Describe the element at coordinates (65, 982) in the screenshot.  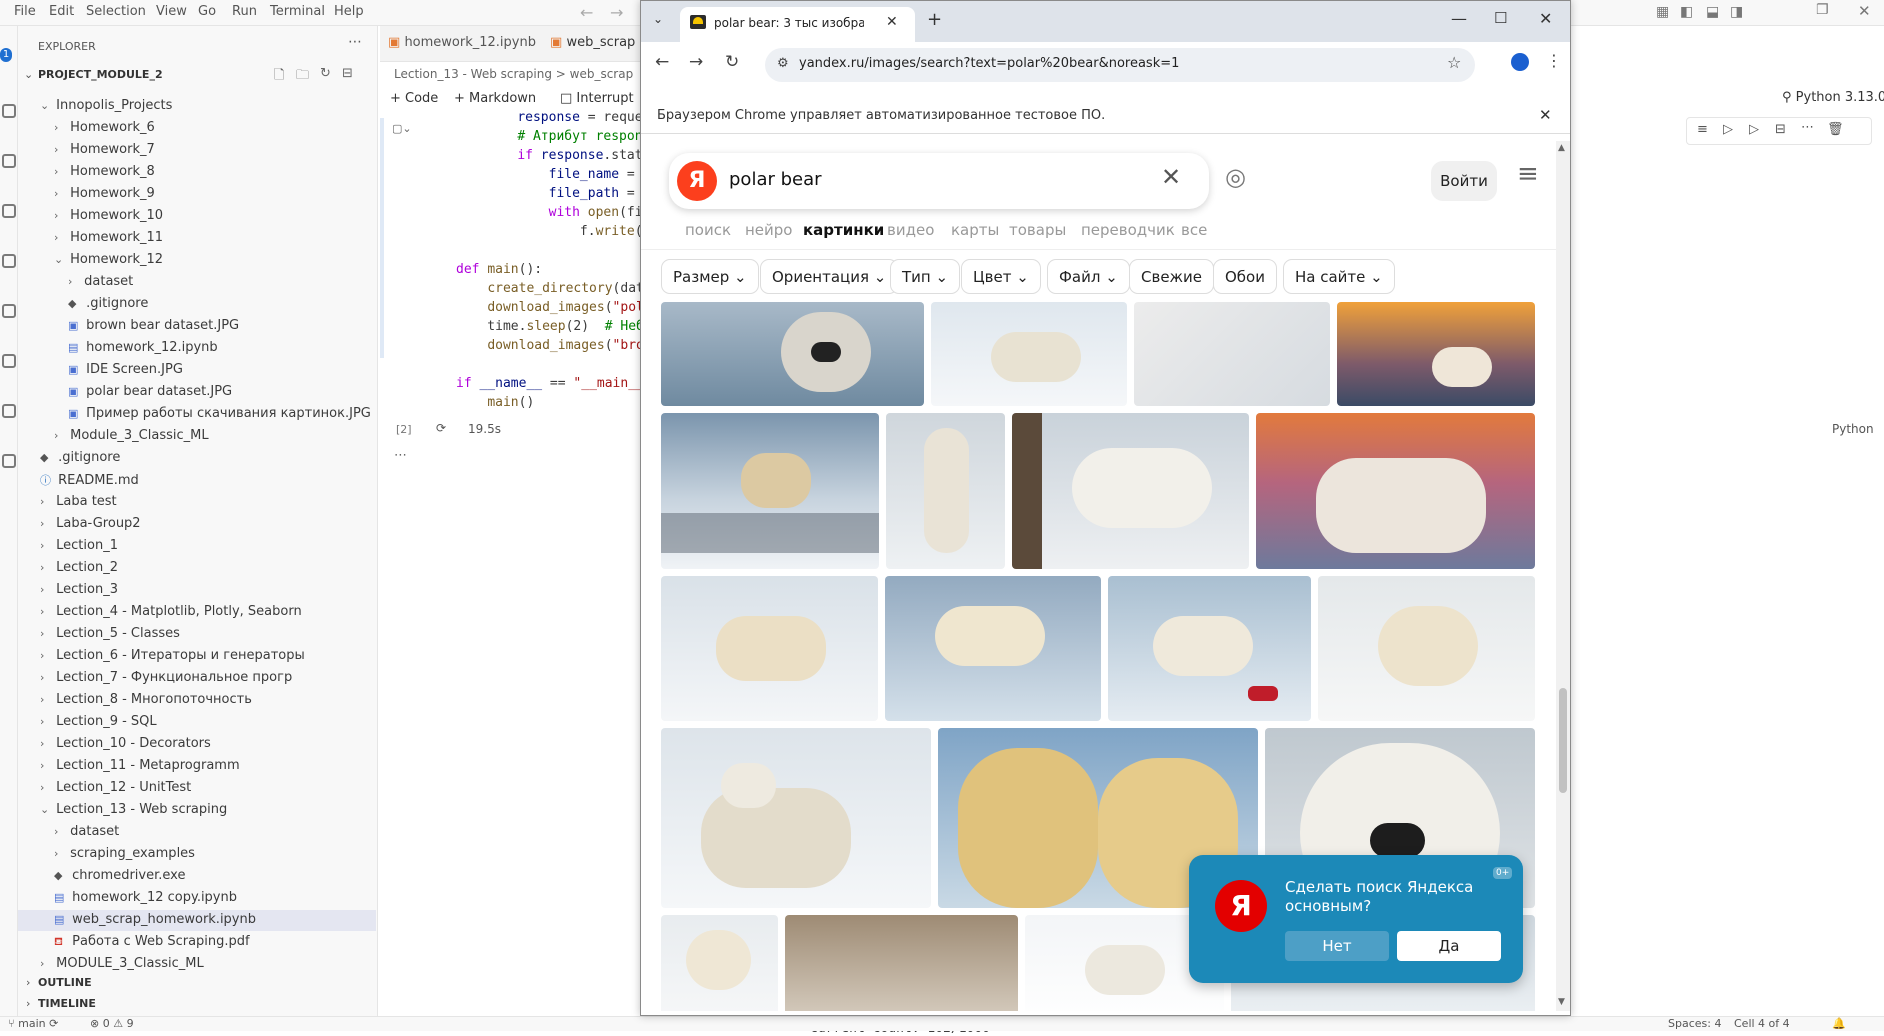
I see `outline-section: OUTLINE` at that location.